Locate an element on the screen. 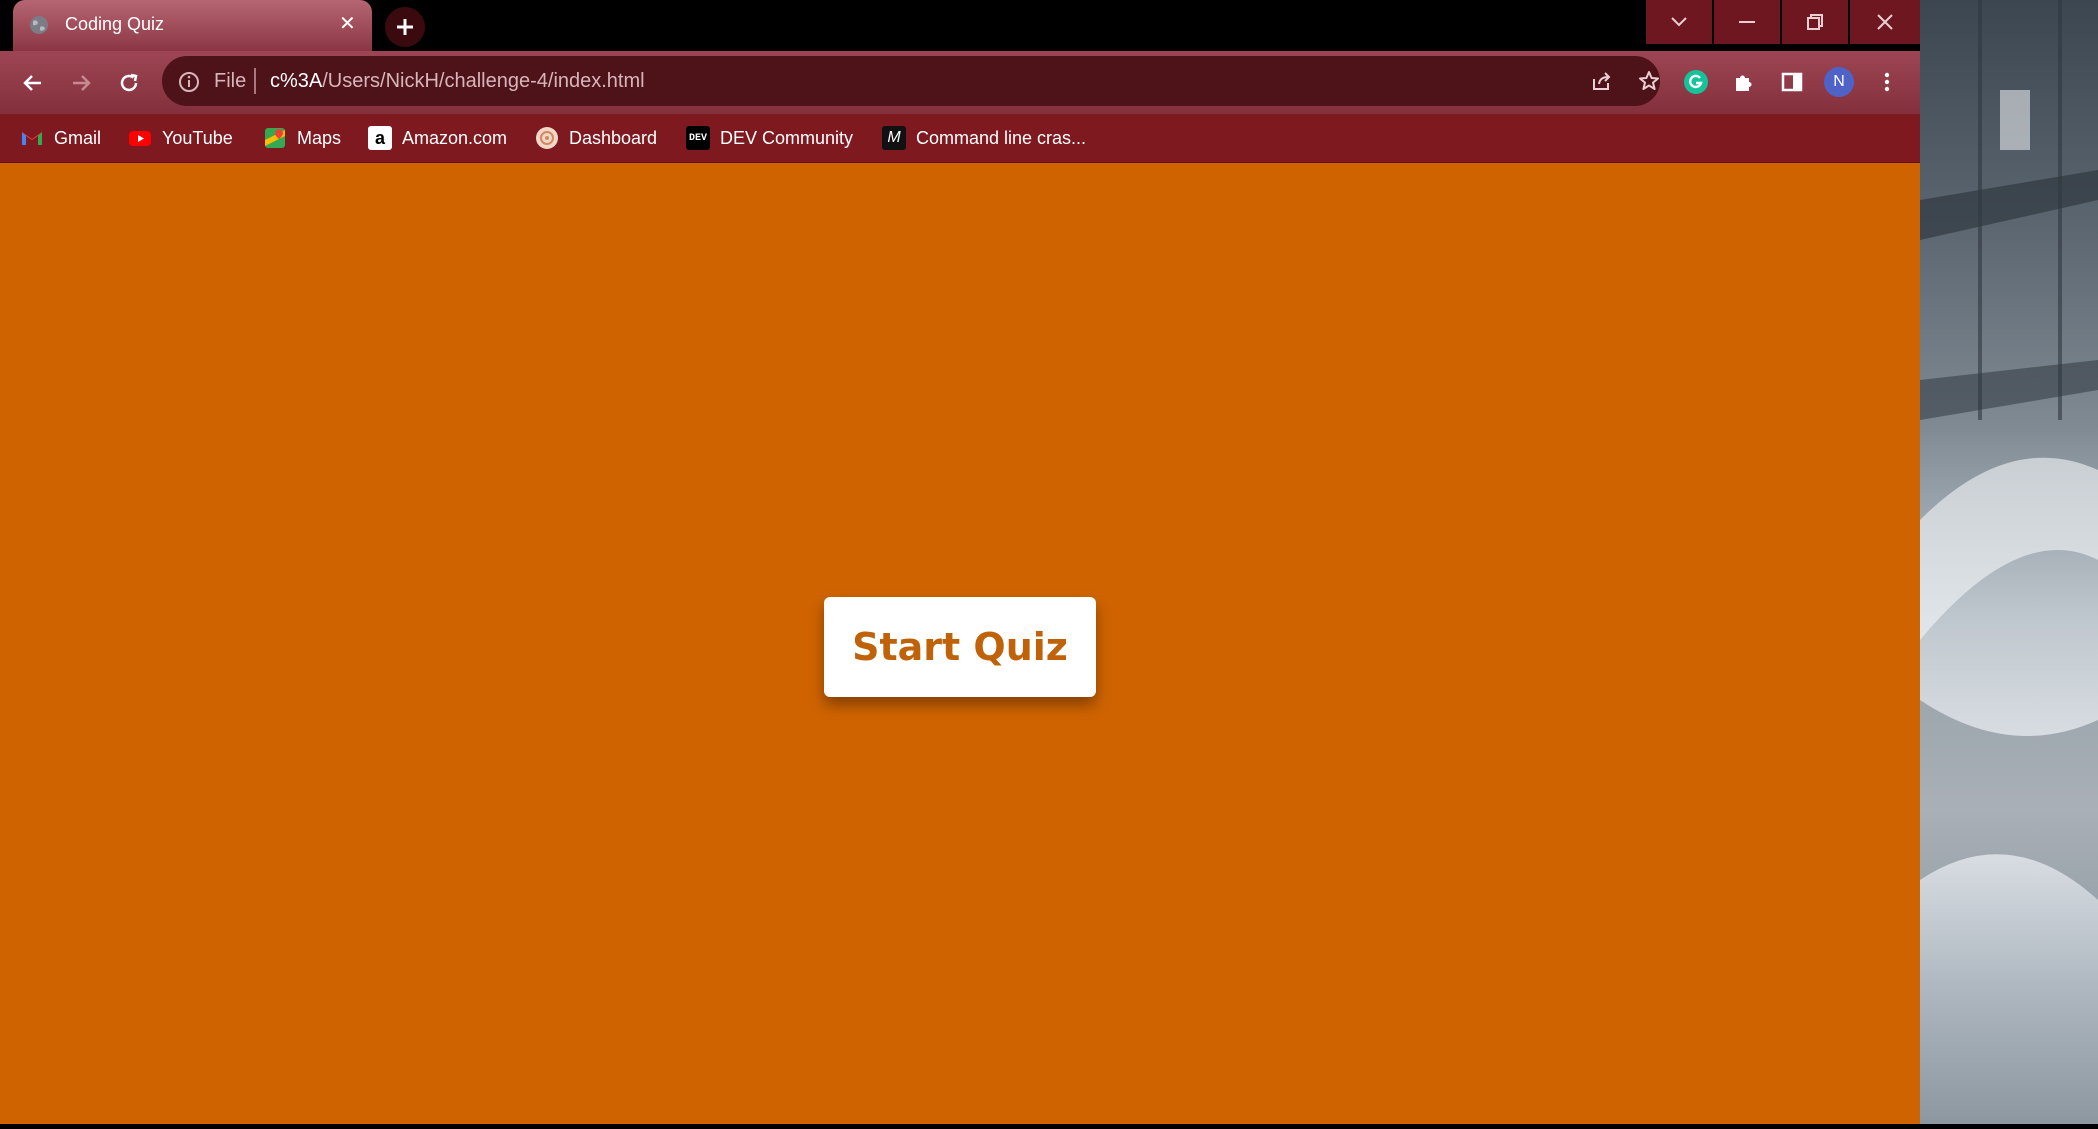  bookmark-youtube: YouTube is located at coordinates (180, 138).